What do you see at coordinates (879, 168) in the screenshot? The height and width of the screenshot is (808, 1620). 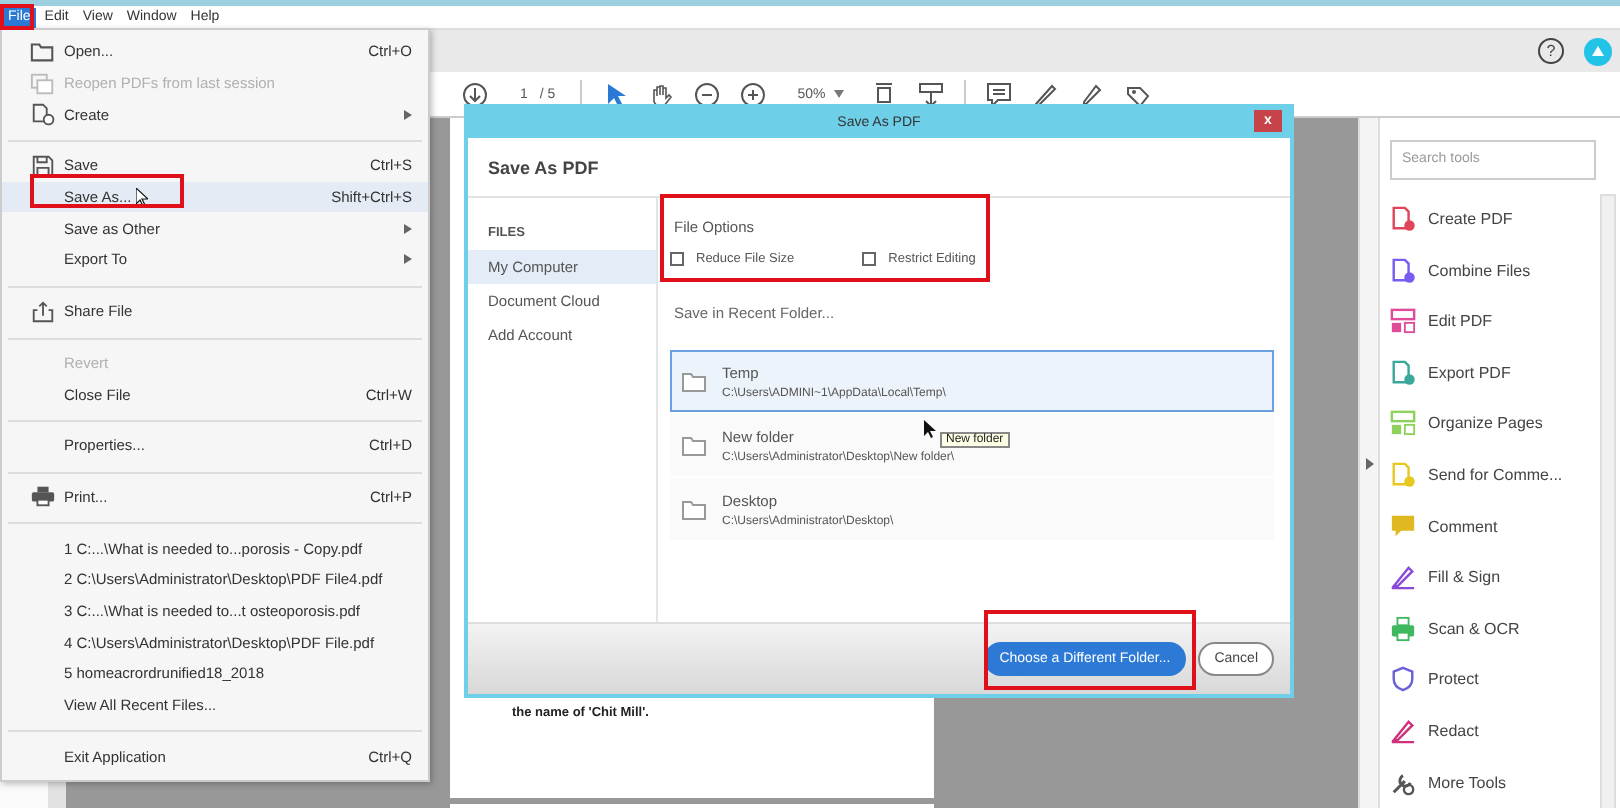 I see `dialog-heading: Save As PDF` at bounding box center [879, 168].